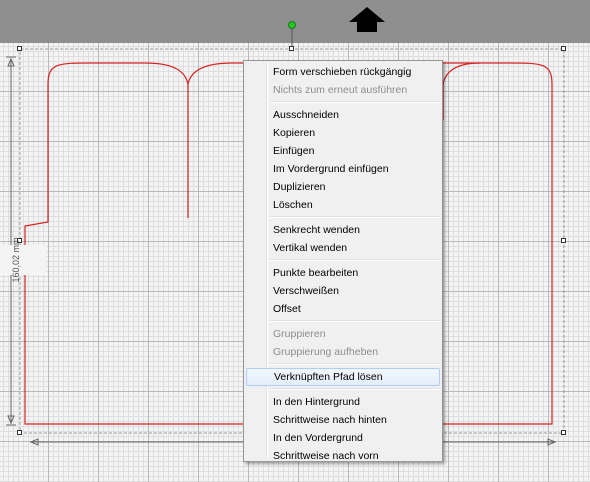 This screenshot has height=482, width=590. What do you see at coordinates (343, 151) in the screenshot?
I see `menu-item-einfuegen: Einfügen` at bounding box center [343, 151].